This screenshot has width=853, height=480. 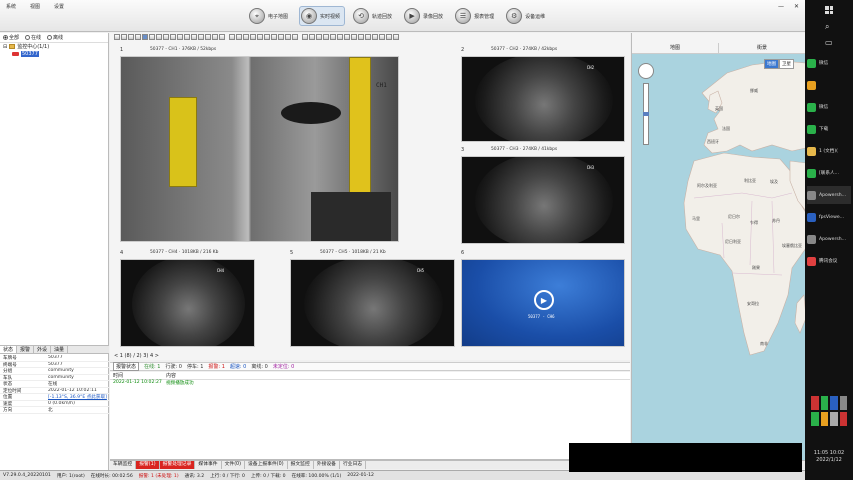 What do you see at coordinates (771, 64) in the screenshot?
I see `map-type-0: 地图` at bounding box center [771, 64].